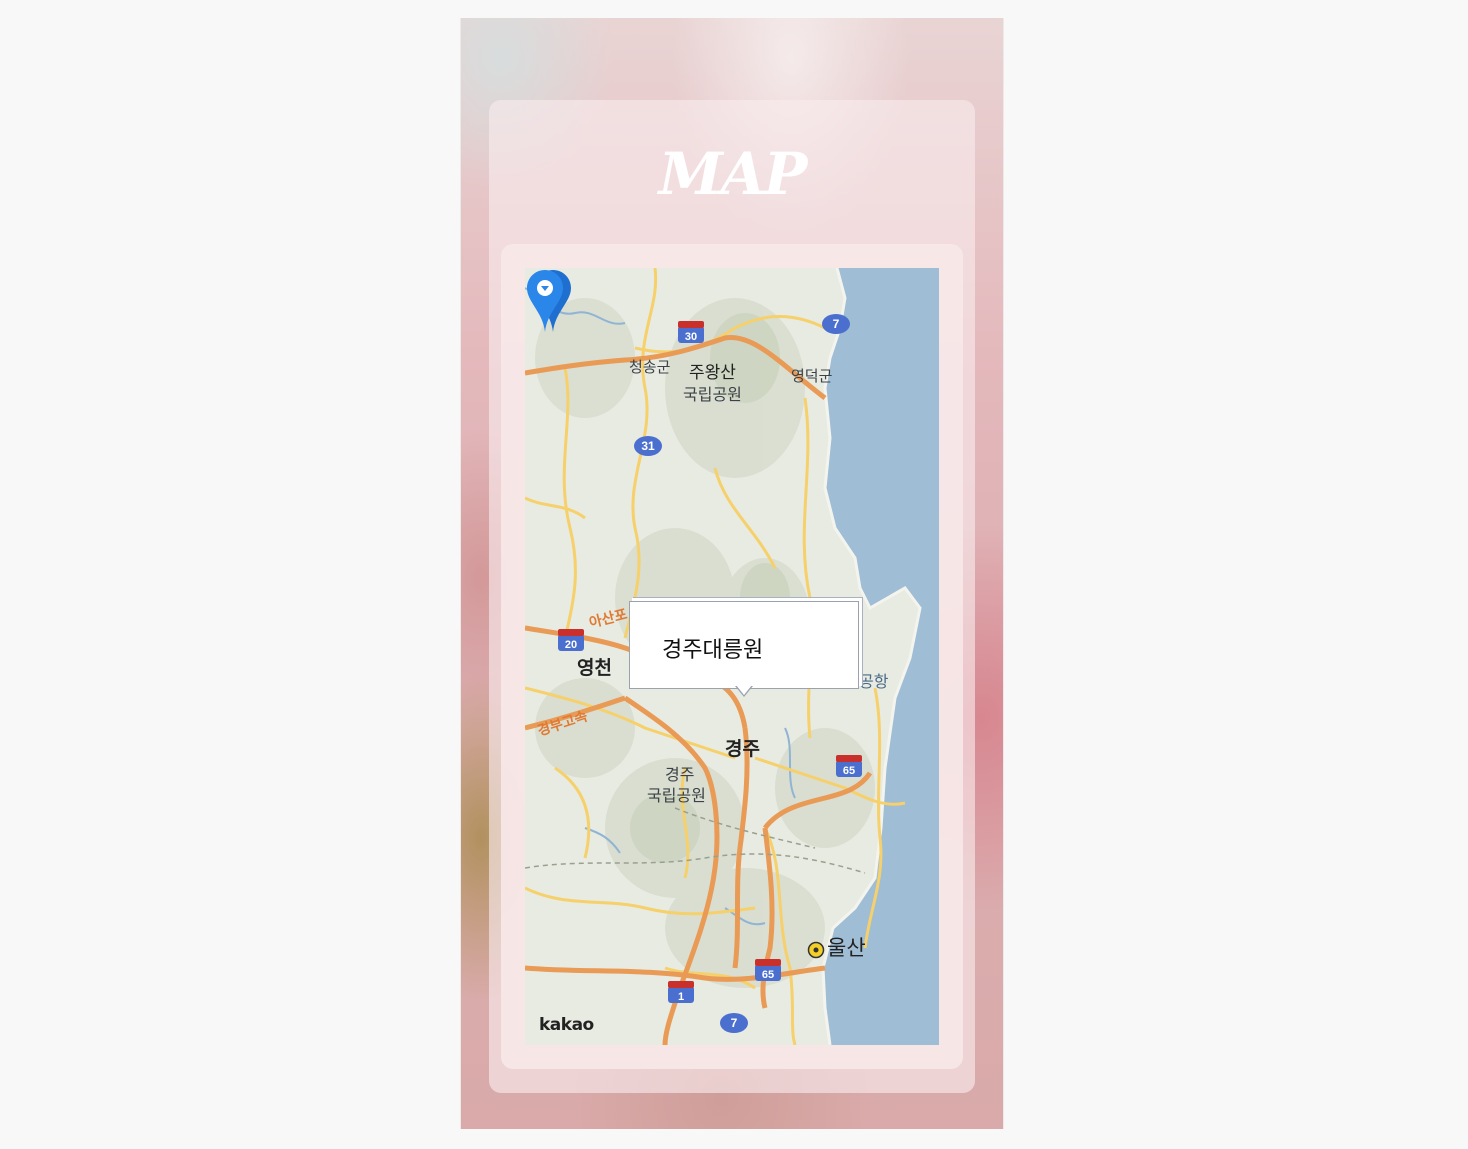 The height and width of the screenshot is (1149, 1468). I want to click on shield-label: 30, so click(691, 337).